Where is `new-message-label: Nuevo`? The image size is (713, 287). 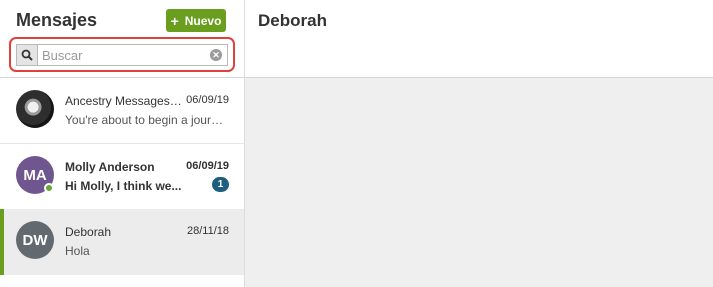 new-message-label: Nuevo is located at coordinates (203, 20).